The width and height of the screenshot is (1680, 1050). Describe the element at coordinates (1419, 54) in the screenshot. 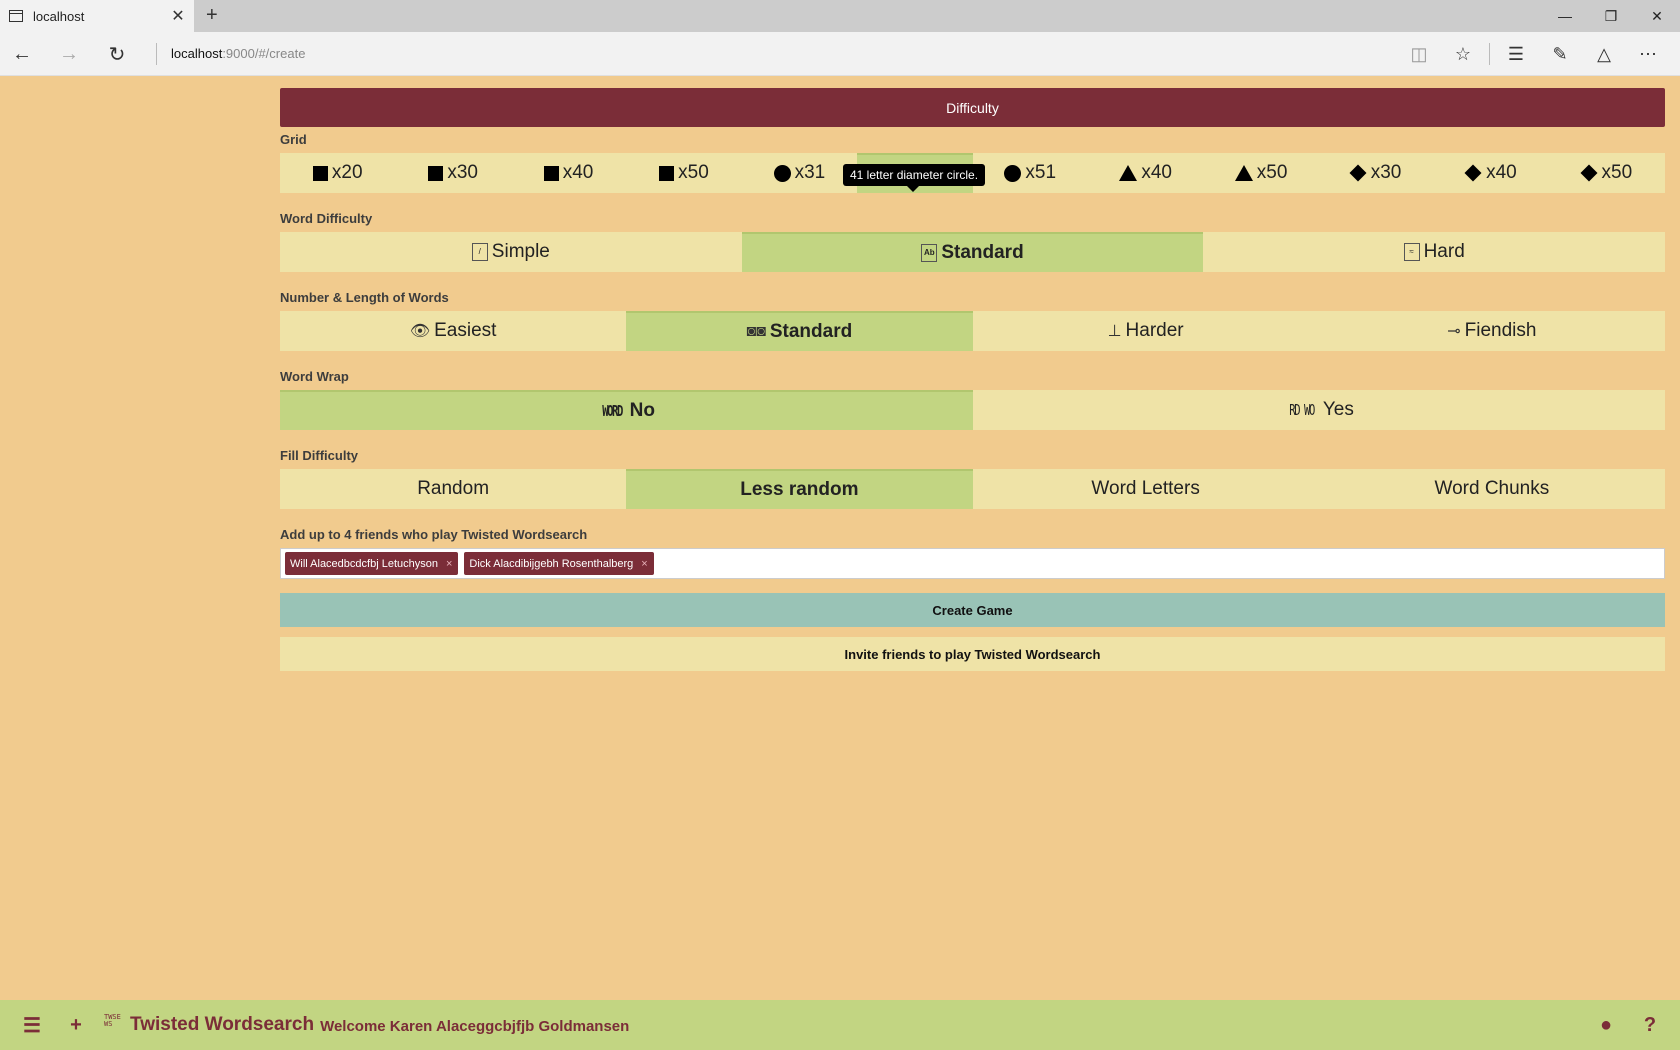

I see `reading-view-icon: ◫` at that location.